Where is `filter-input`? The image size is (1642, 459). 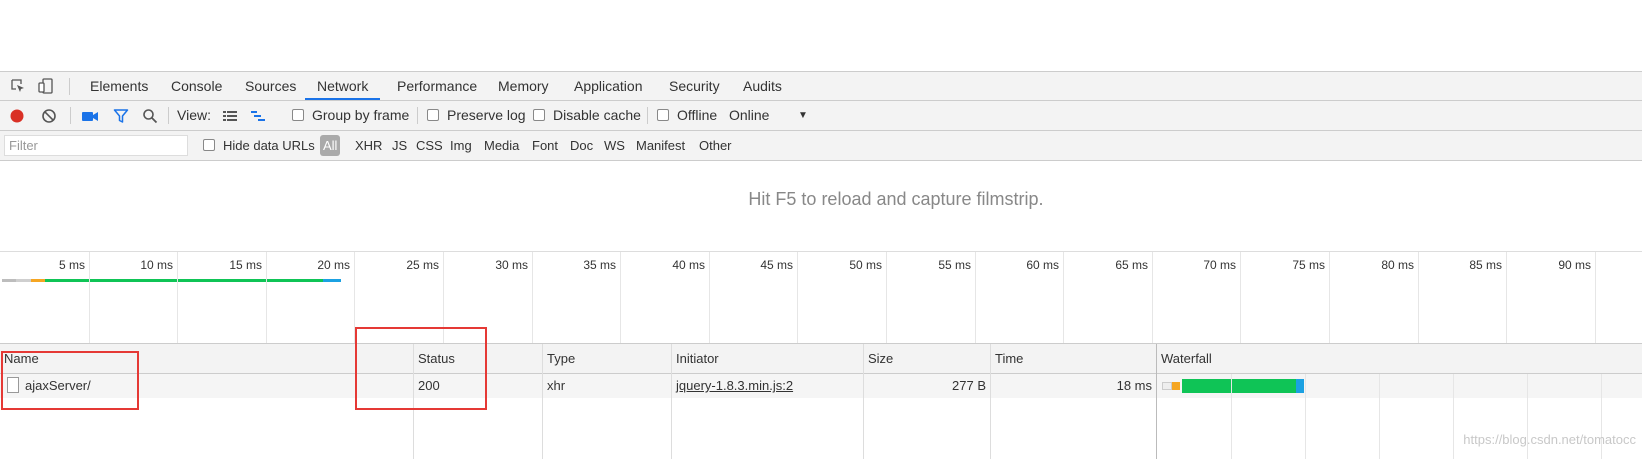
filter-input is located at coordinates (96, 145).